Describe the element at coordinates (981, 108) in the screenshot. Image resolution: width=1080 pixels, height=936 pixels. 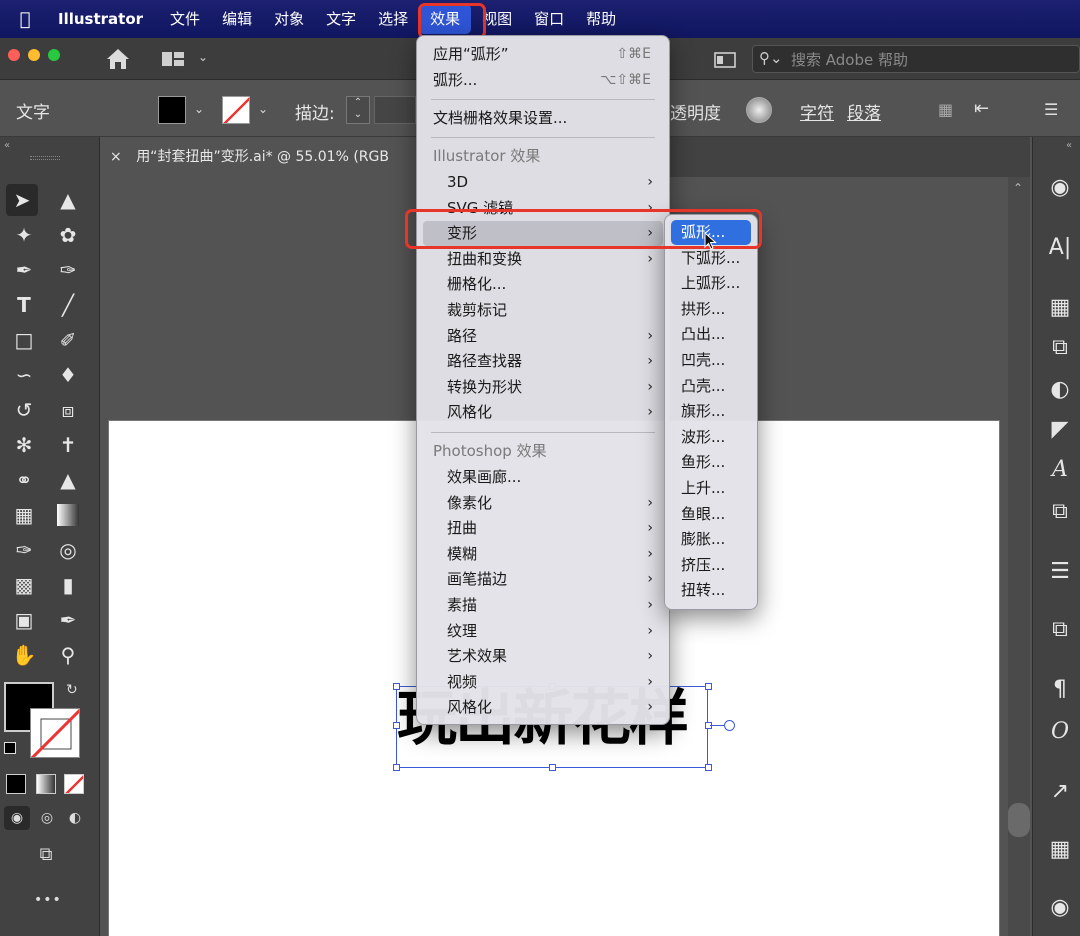
I see `align-options-icon: ⇤` at that location.